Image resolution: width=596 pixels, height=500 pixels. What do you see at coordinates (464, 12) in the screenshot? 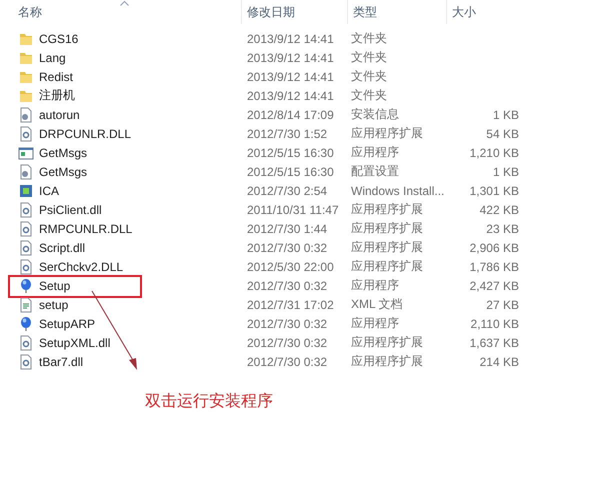
I see `column-header: 大小` at bounding box center [464, 12].